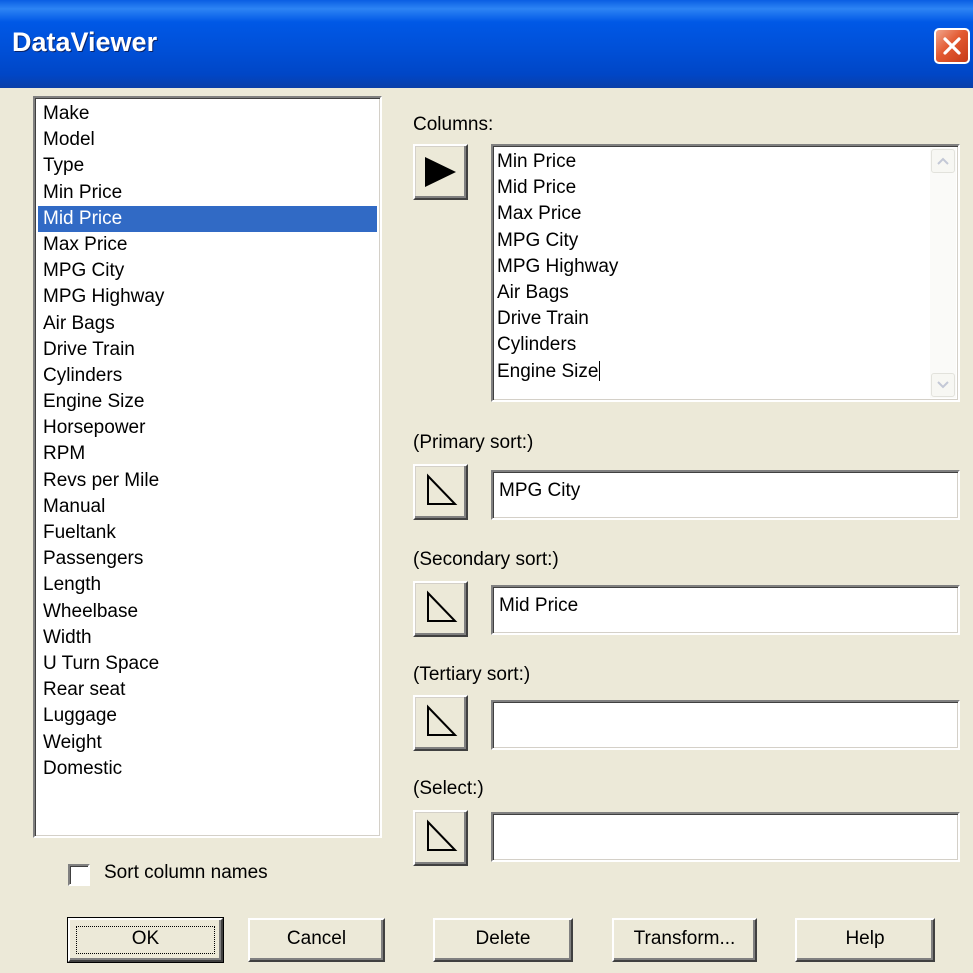 This screenshot has width=973, height=973. Describe the element at coordinates (725, 725) in the screenshot. I see `tertiary-sort-field` at that location.